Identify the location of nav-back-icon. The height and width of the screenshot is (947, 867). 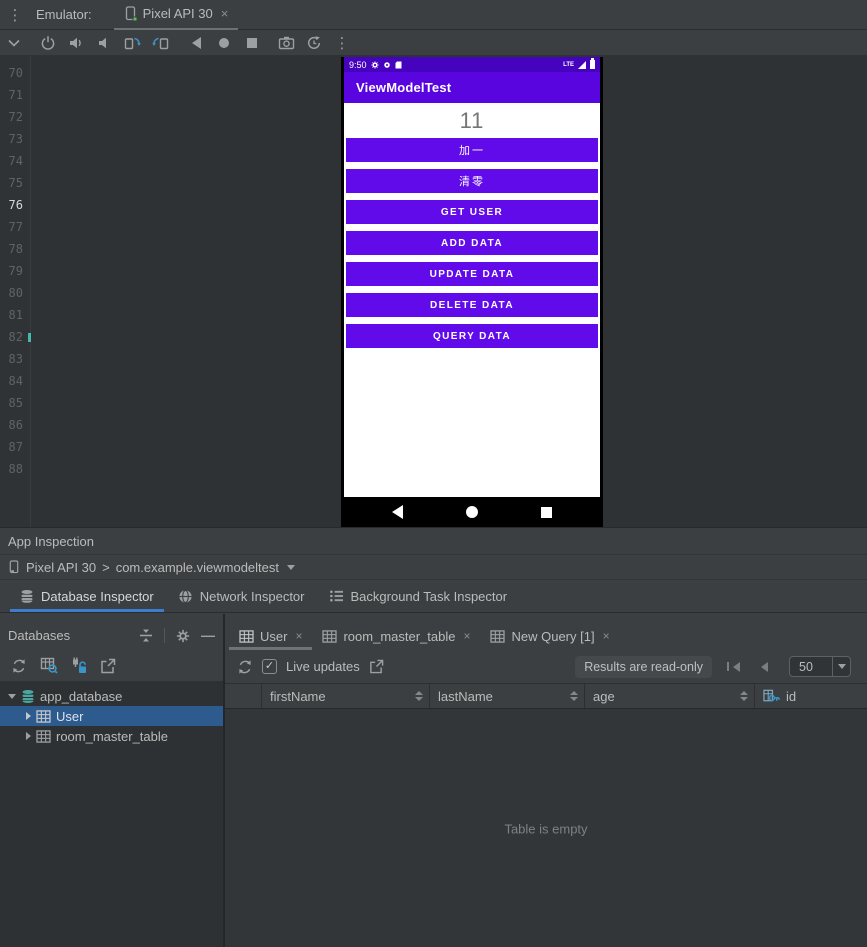
(397, 512).